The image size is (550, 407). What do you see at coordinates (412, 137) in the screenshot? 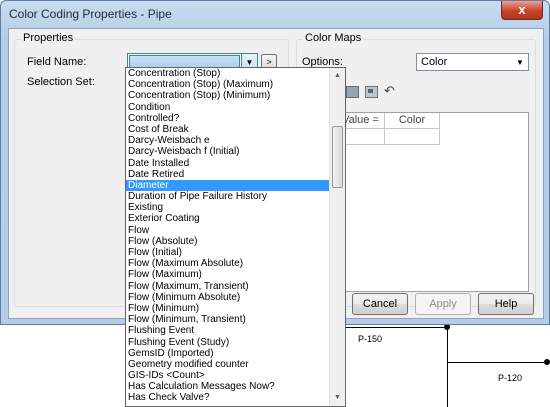
I see `grid-cell` at bounding box center [412, 137].